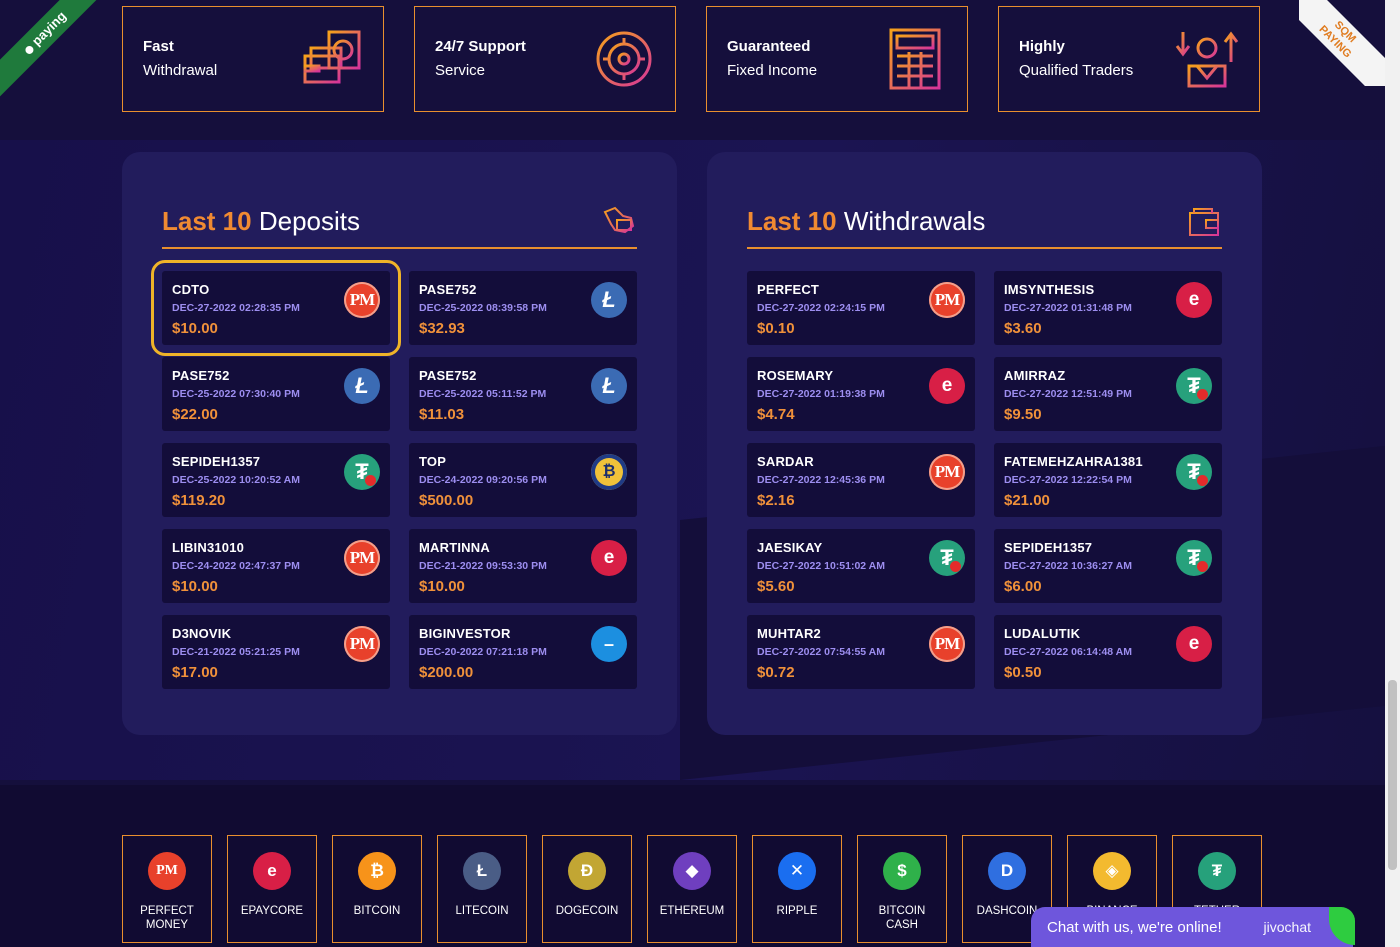 This screenshot has height=947, width=1400. What do you see at coordinates (915, 59) in the screenshot?
I see `calculator-icon` at bounding box center [915, 59].